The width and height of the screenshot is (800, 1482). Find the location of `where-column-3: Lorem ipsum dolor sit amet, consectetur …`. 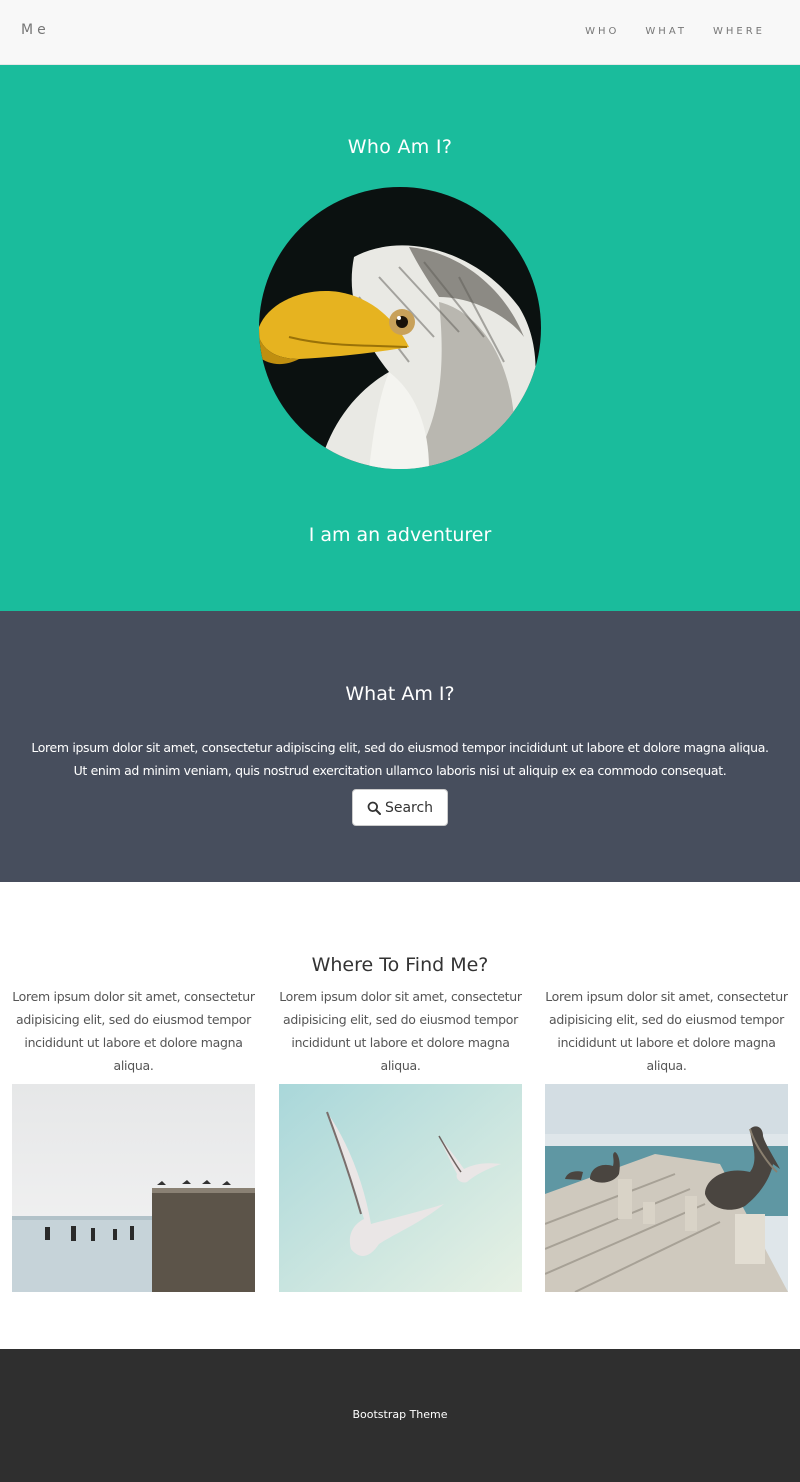

where-column-3: Lorem ipsum dolor sit amet, consectetur … is located at coordinates (666, 1138).